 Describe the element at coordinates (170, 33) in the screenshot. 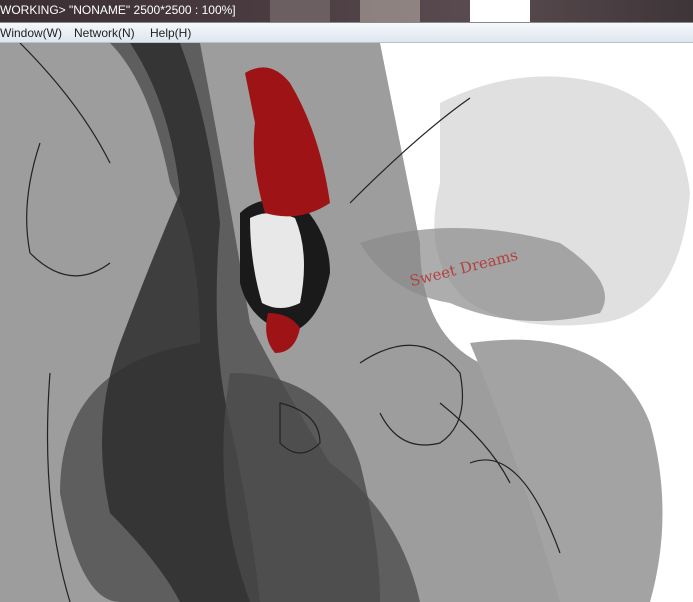

I see `menu-help: Help(H)` at that location.